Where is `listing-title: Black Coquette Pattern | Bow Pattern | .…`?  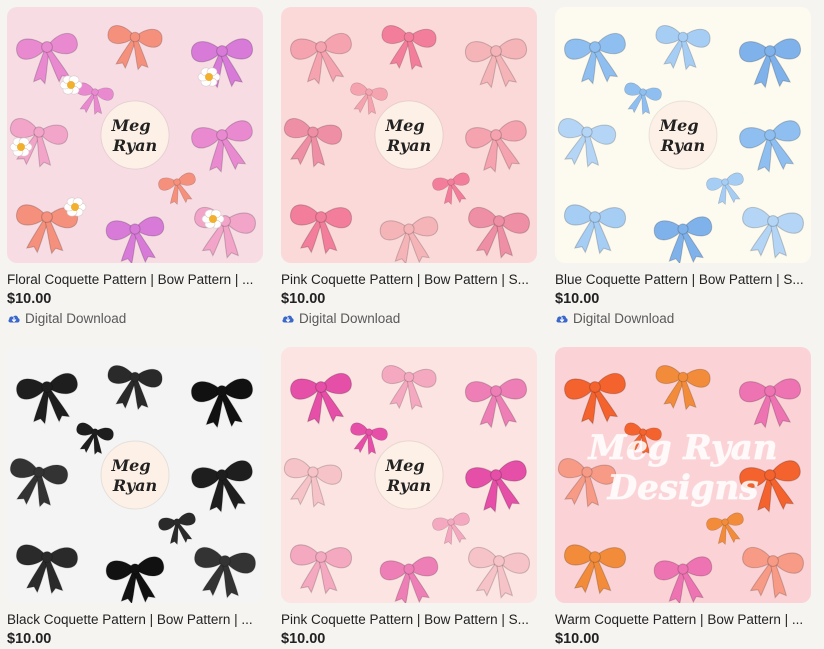
listing-title: Black Coquette Pattern | Bow Pattern | .… is located at coordinates (135, 620).